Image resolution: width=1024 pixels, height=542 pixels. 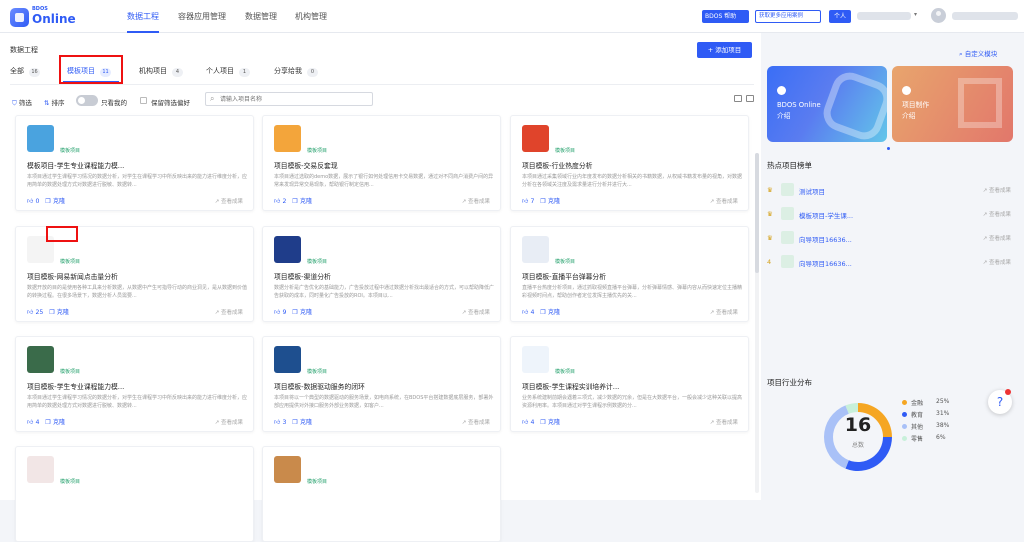 I want to click on personal-button: 个人, so click(x=840, y=16).